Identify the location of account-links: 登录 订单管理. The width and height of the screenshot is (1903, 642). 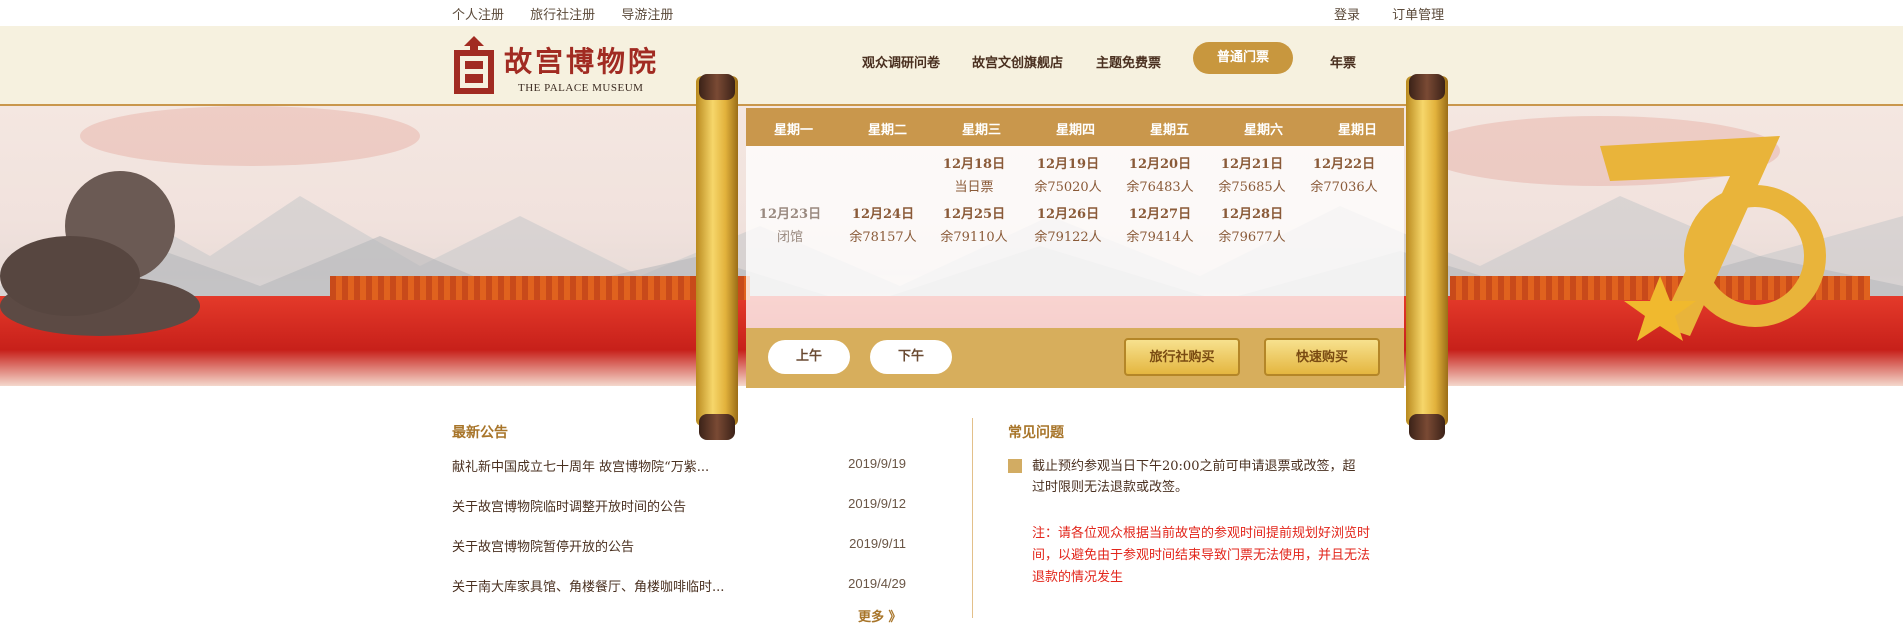
(1403, 13).